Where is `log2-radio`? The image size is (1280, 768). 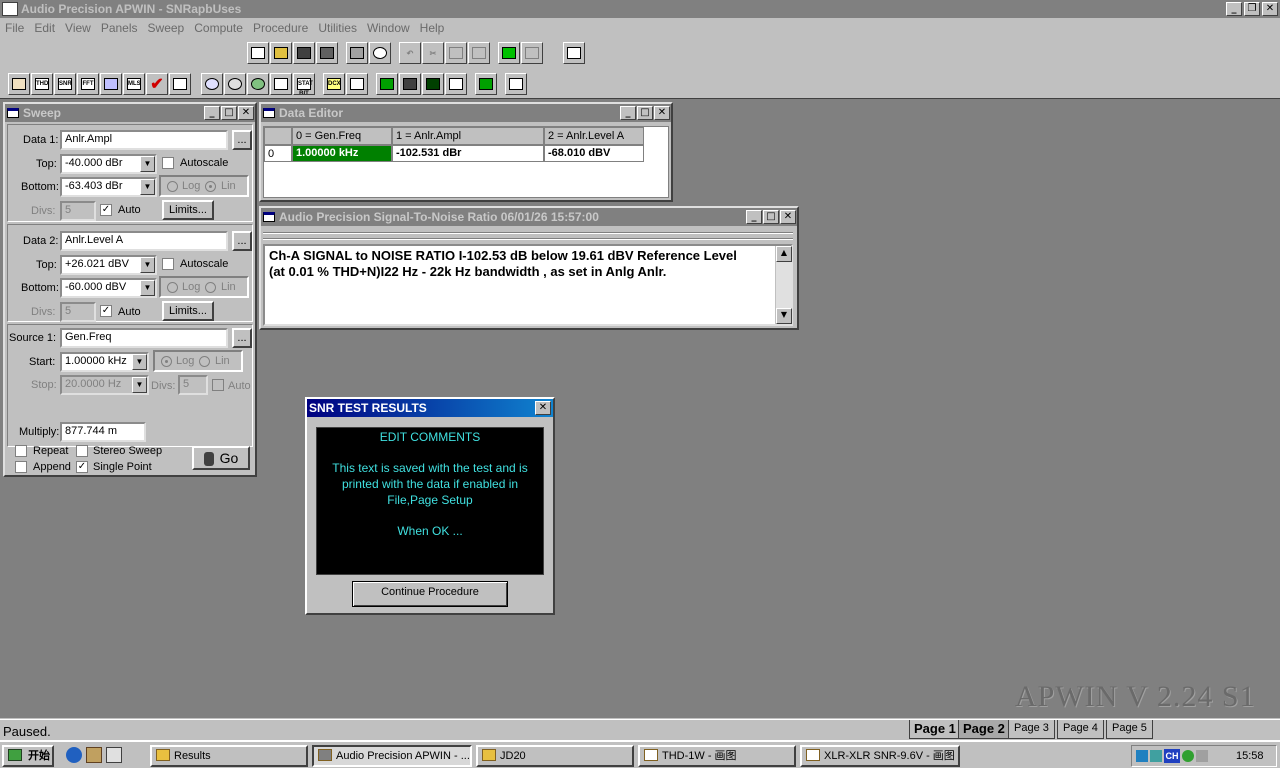 log2-radio is located at coordinates (172, 287).